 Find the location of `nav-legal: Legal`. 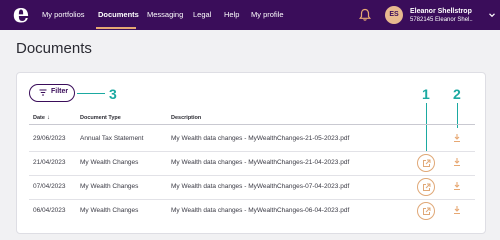

nav-legal: Legal is located at coordinates (202, 15).